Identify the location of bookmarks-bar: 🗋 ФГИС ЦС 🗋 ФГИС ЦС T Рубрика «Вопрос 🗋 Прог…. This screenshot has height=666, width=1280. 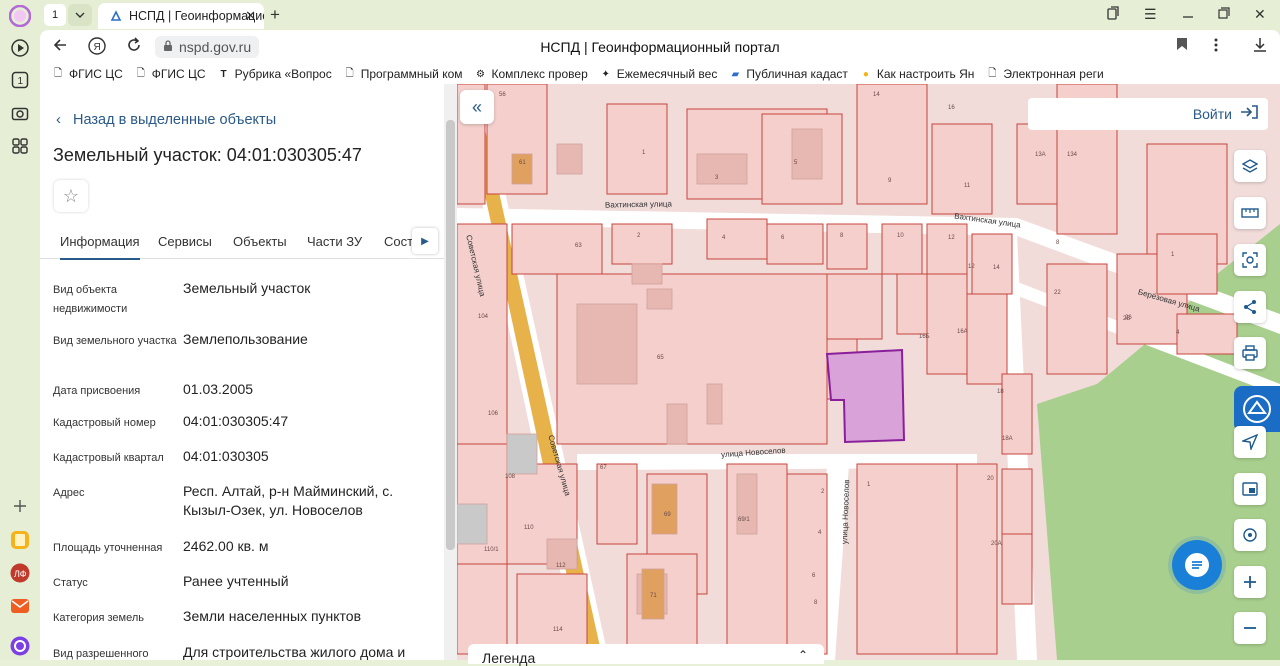
(660, 74).